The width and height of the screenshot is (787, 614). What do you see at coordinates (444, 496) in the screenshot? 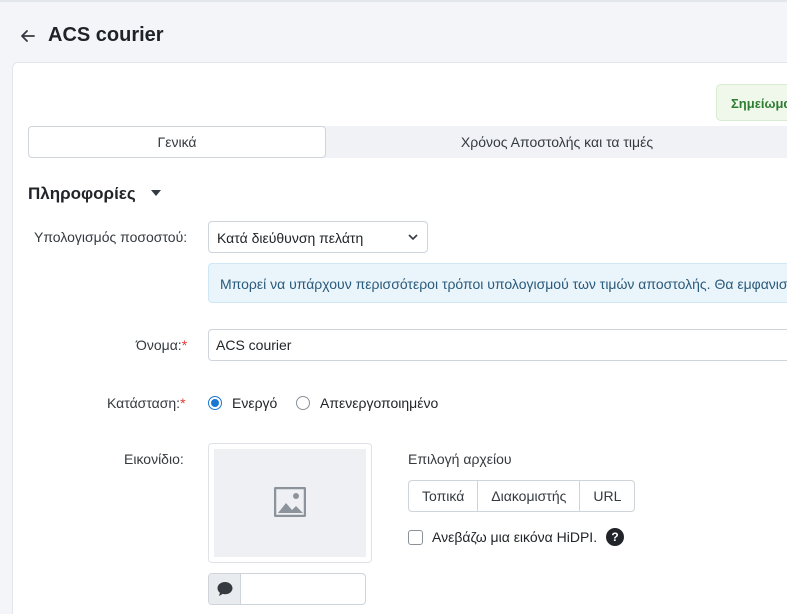
I see `source-local-button: Τοπικά` at bounding box center [444, 496].